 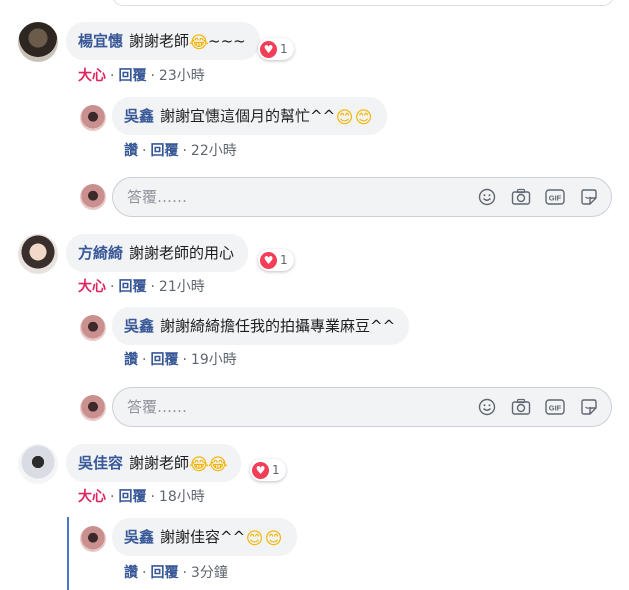 I want to click on comment-bubble: 楊宜憓 謝謝老師😂~~~, so click(x=163, y=41).